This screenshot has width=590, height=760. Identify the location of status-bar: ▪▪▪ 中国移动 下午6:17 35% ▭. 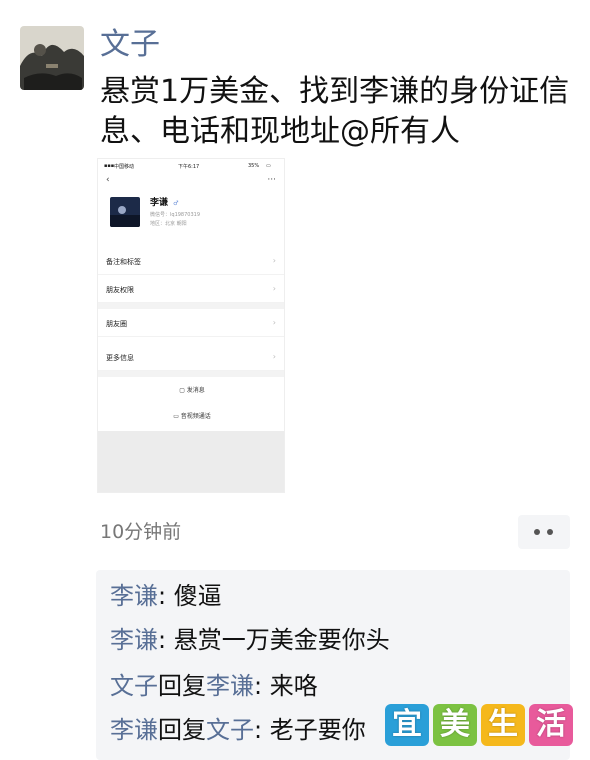
(191, 167).